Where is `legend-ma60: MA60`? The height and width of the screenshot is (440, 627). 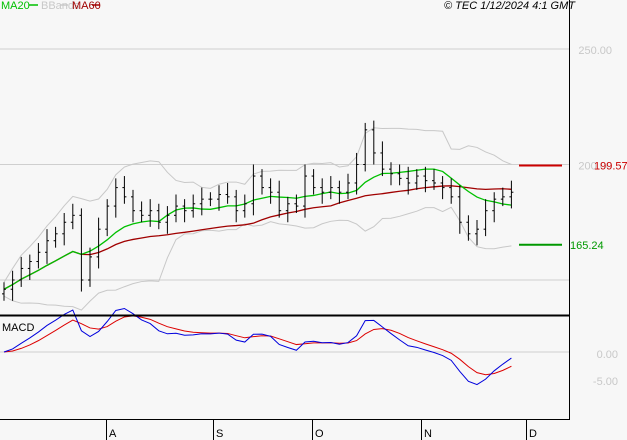
legend-ma60: MA60 is located at coordinates (86, 6).